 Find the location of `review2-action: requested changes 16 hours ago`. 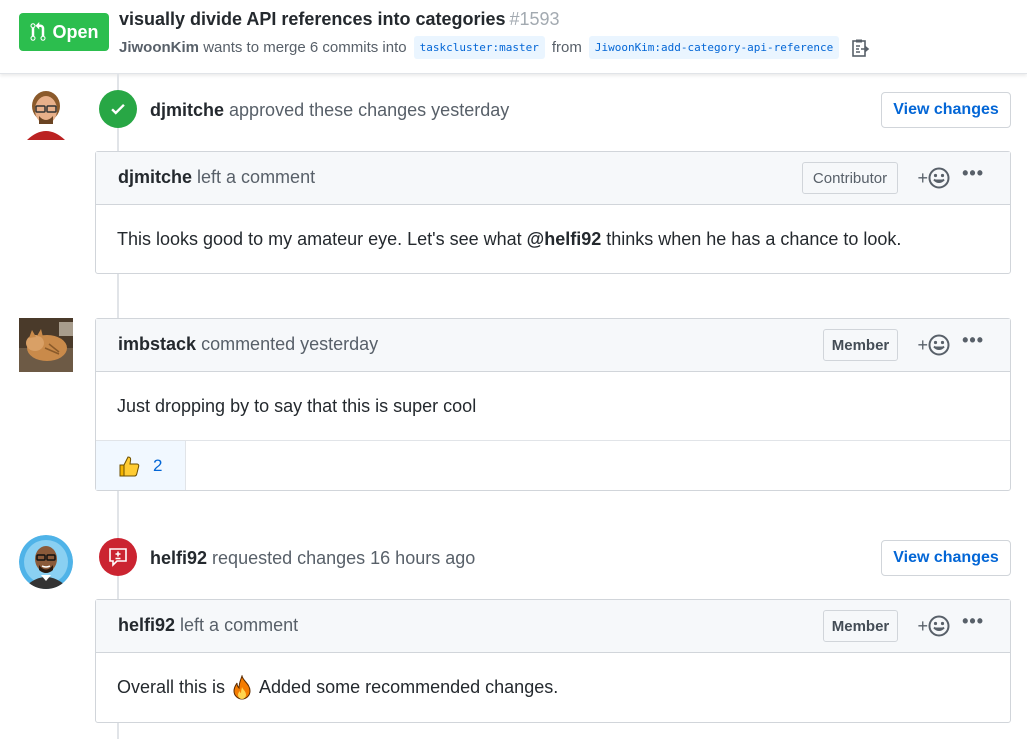

review2-action: requested changes 16 hours ago is located at coordinates (344, 558).